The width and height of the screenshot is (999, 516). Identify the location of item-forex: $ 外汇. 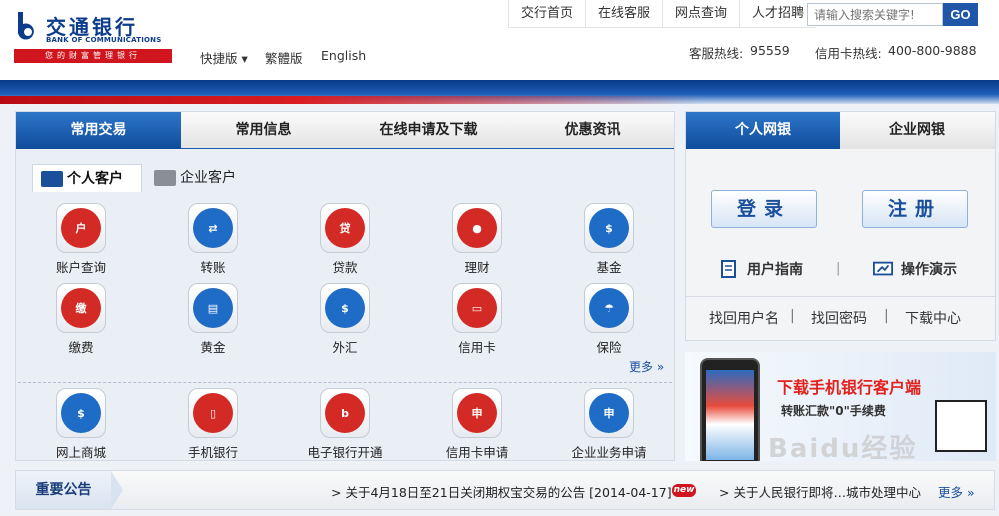
(345, 323).